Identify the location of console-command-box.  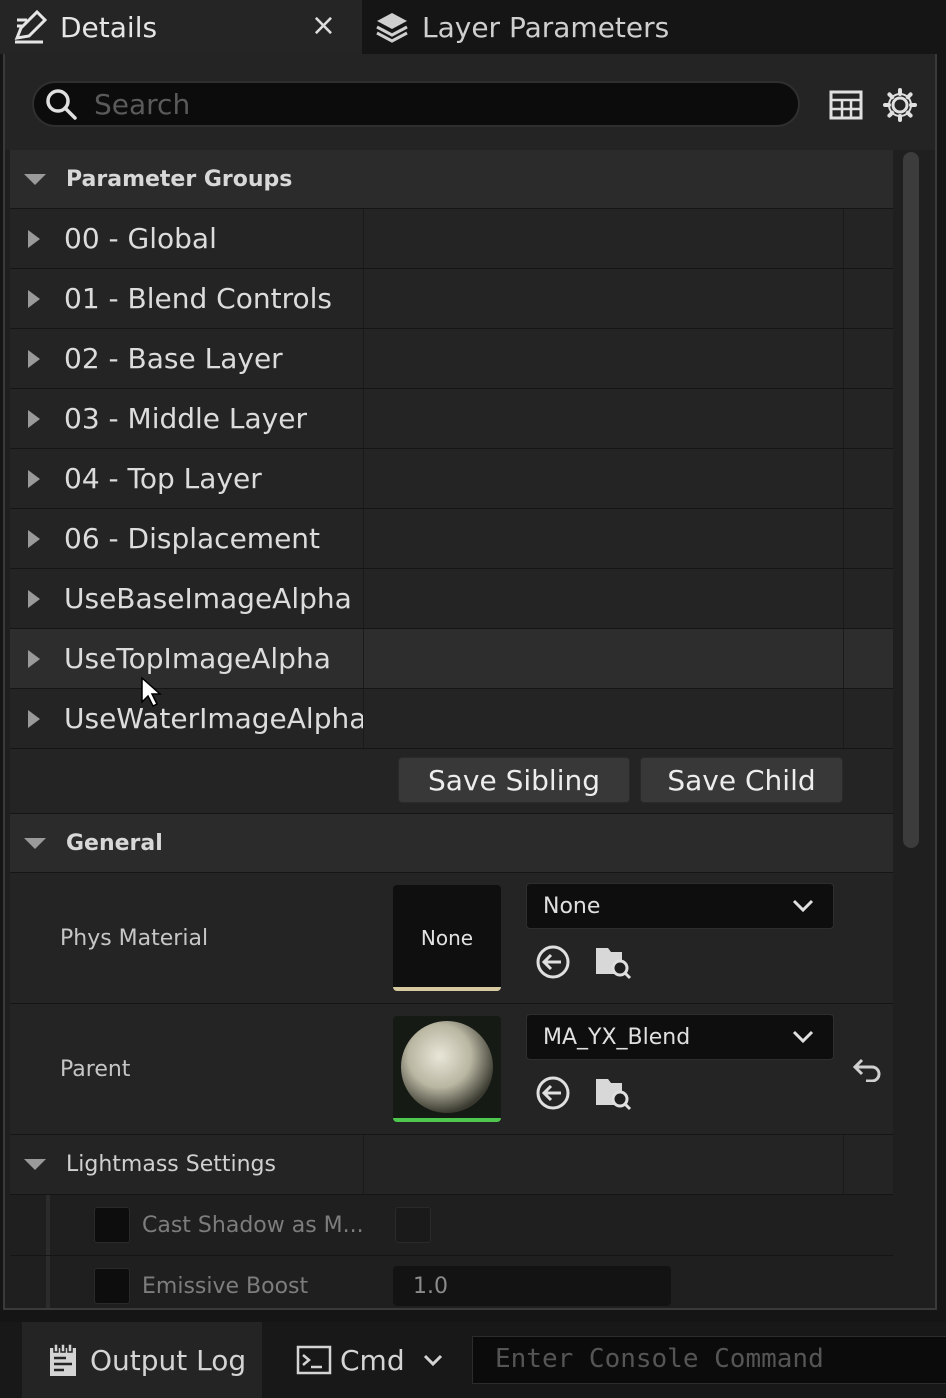
(709, 1360).